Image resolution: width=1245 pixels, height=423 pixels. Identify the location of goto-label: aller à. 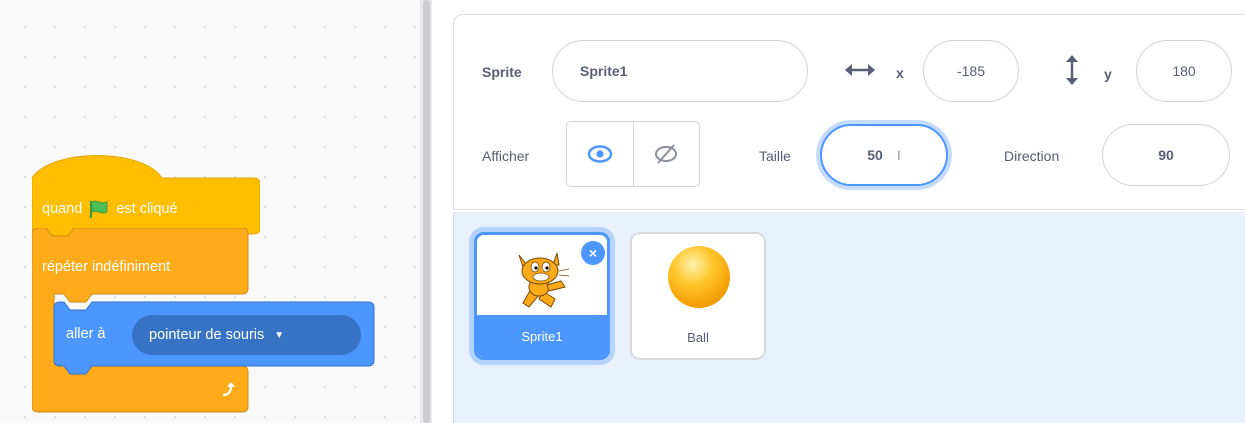
(86, 334).